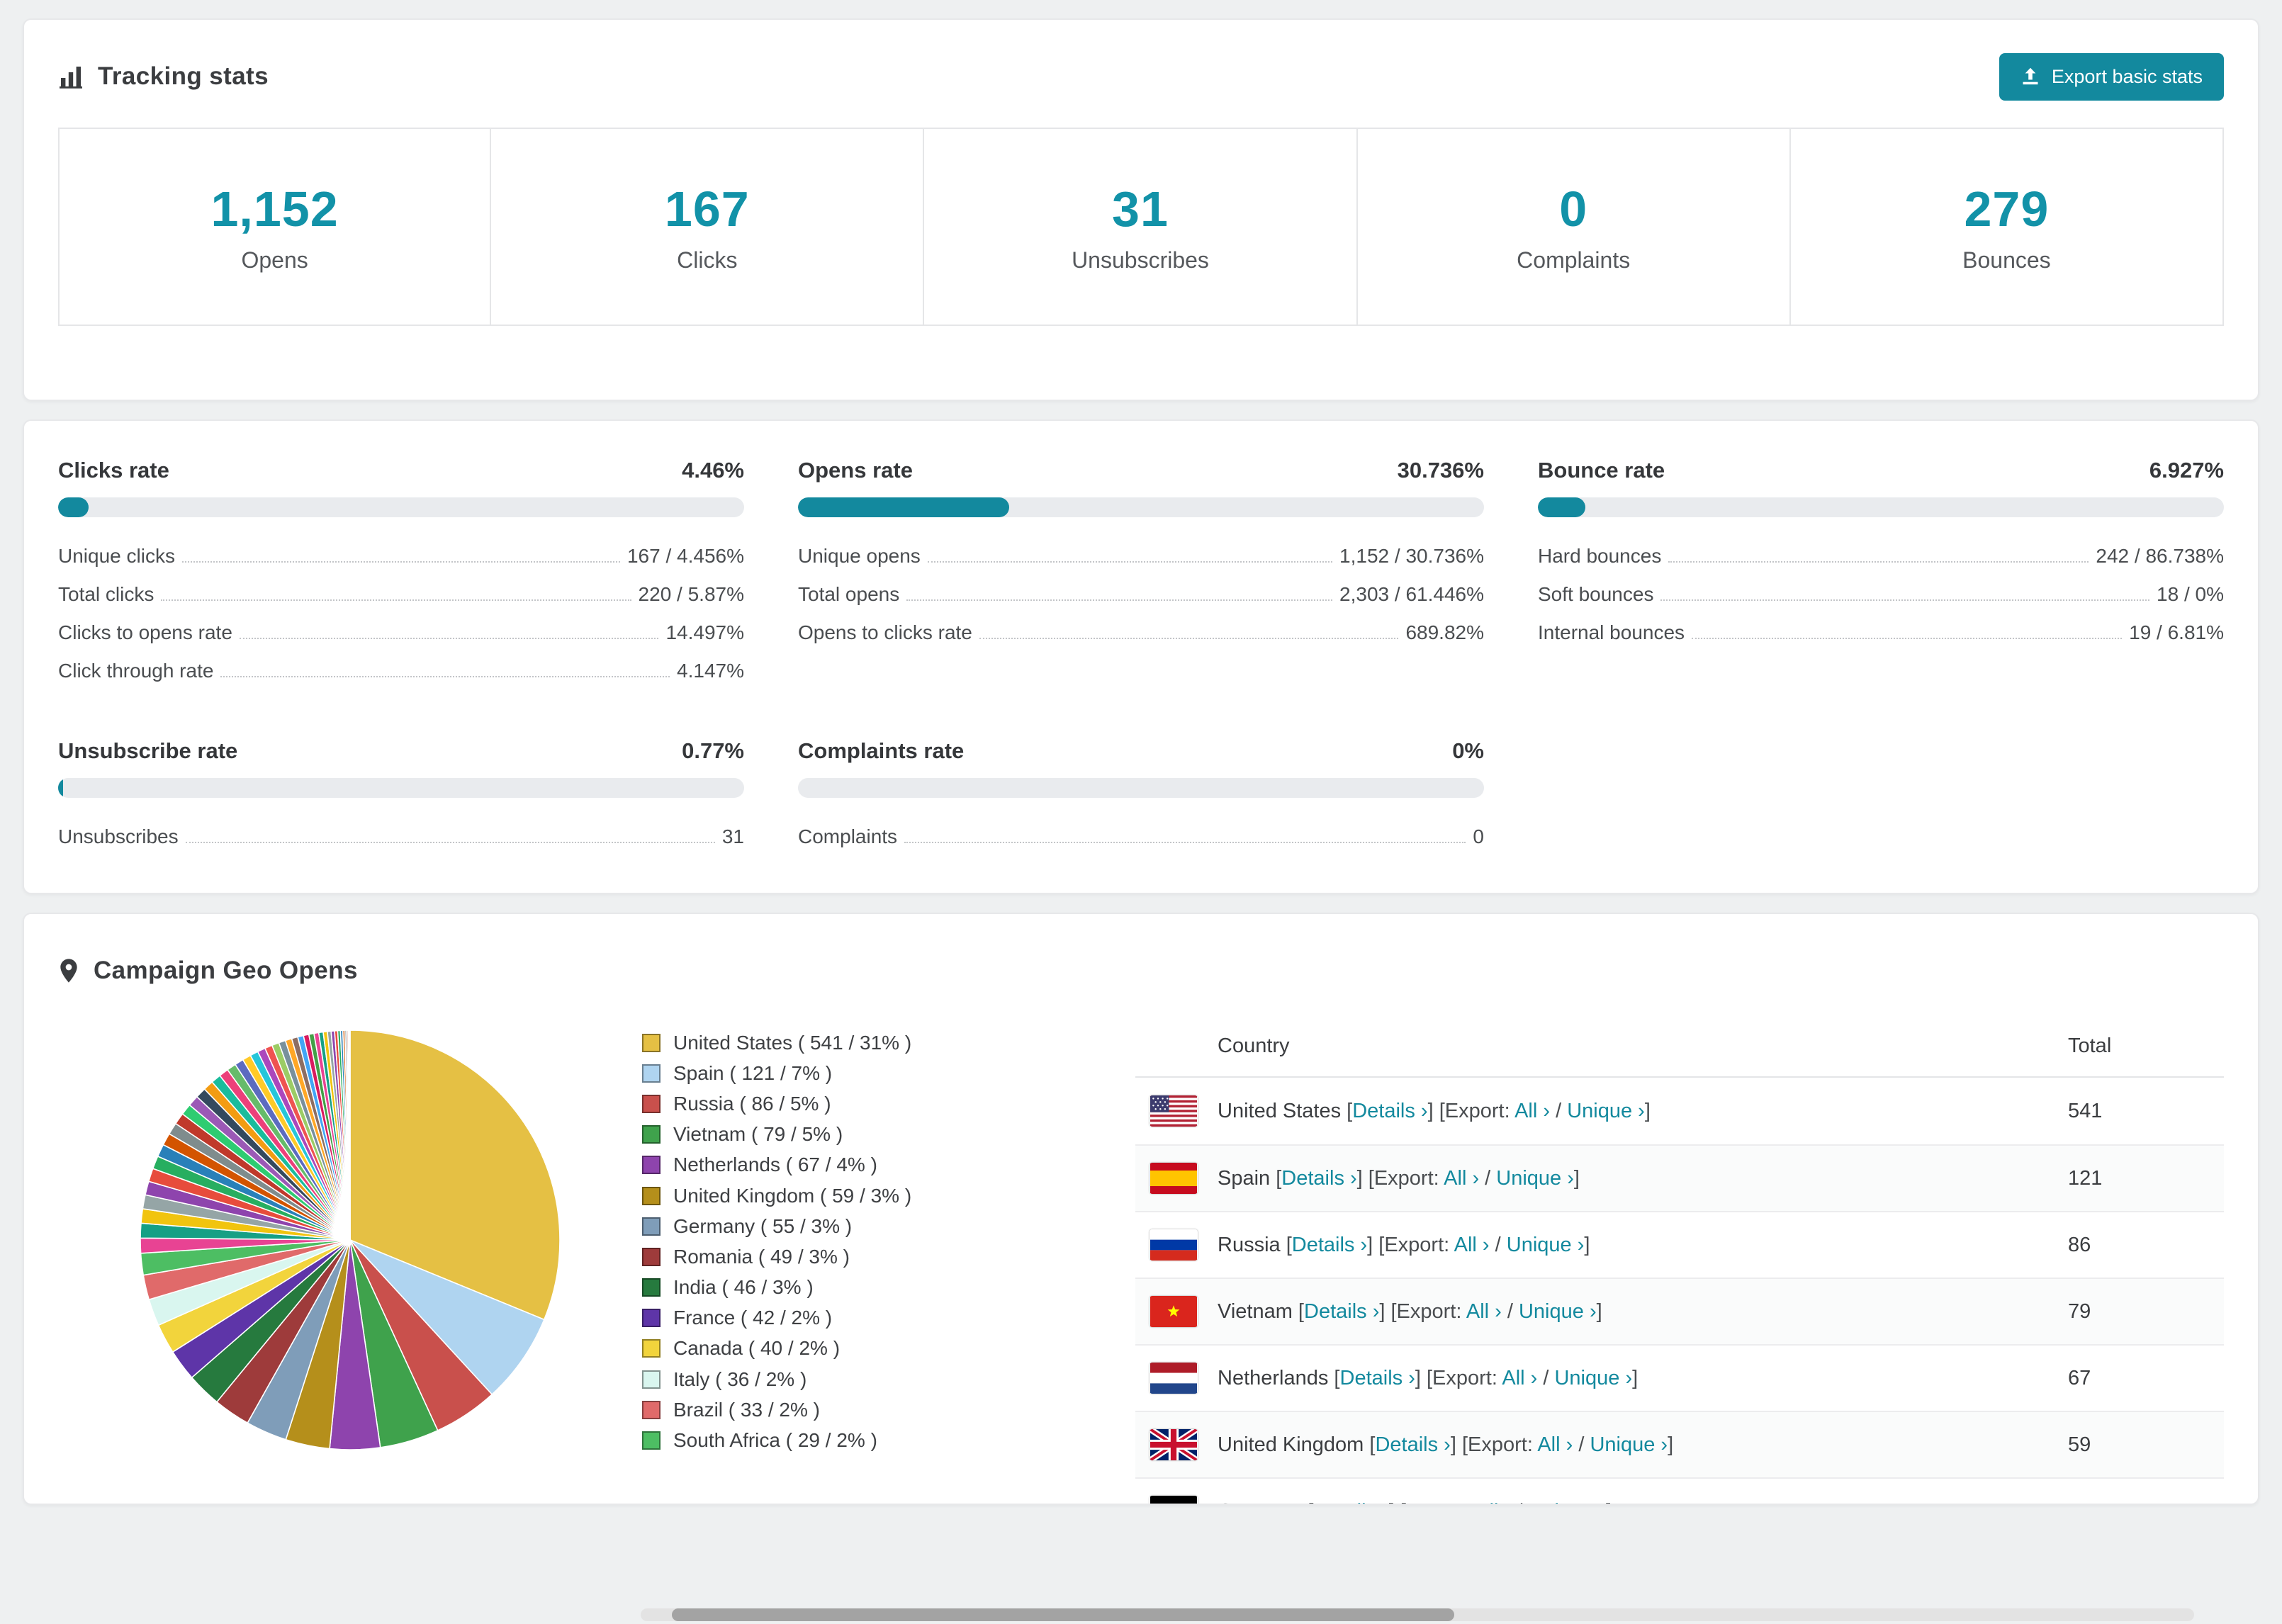  I want to click on export-icon, so click(2030, 76).